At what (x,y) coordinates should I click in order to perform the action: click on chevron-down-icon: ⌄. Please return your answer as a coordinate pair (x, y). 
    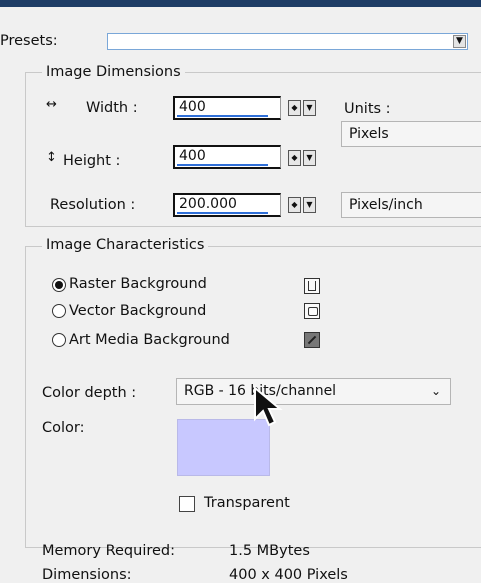
    Looking at the image, I should click on (436, 391).